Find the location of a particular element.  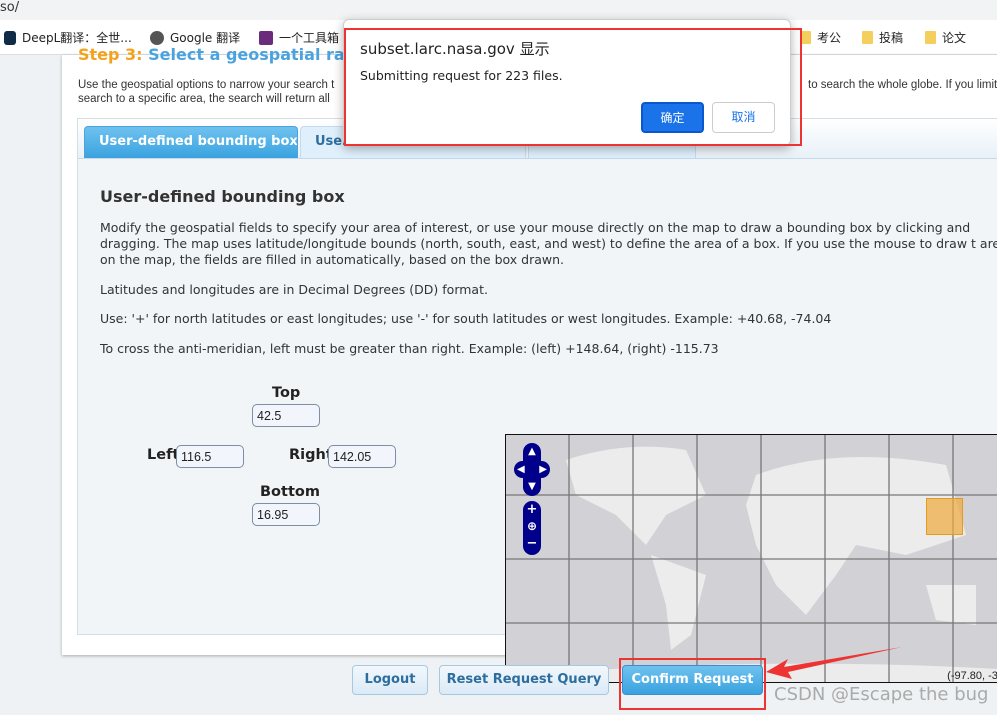

bookmark-lunwen: 论文 is located at coordinates (945, 37).